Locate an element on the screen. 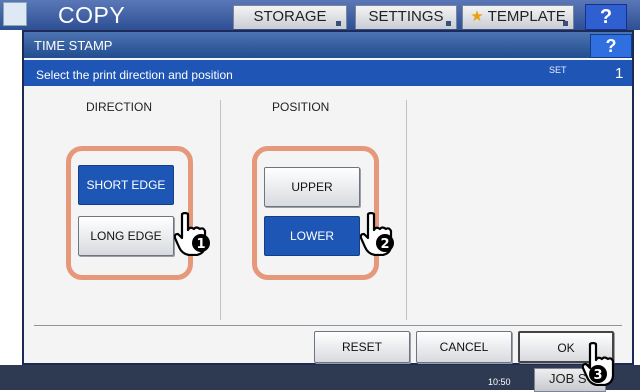  tab-settings-label: SETTINGS is located at coordinates (406, 16).